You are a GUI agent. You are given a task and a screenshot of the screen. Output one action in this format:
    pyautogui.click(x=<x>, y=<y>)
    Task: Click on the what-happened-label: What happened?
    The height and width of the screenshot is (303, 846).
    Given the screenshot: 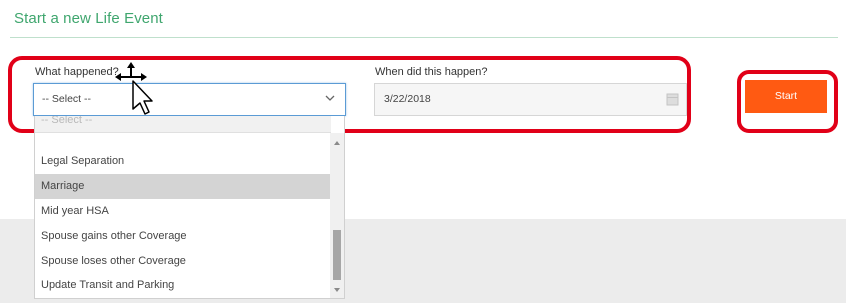 What is the action you would take?
    pyautogui.click(x=77, y=72)
    